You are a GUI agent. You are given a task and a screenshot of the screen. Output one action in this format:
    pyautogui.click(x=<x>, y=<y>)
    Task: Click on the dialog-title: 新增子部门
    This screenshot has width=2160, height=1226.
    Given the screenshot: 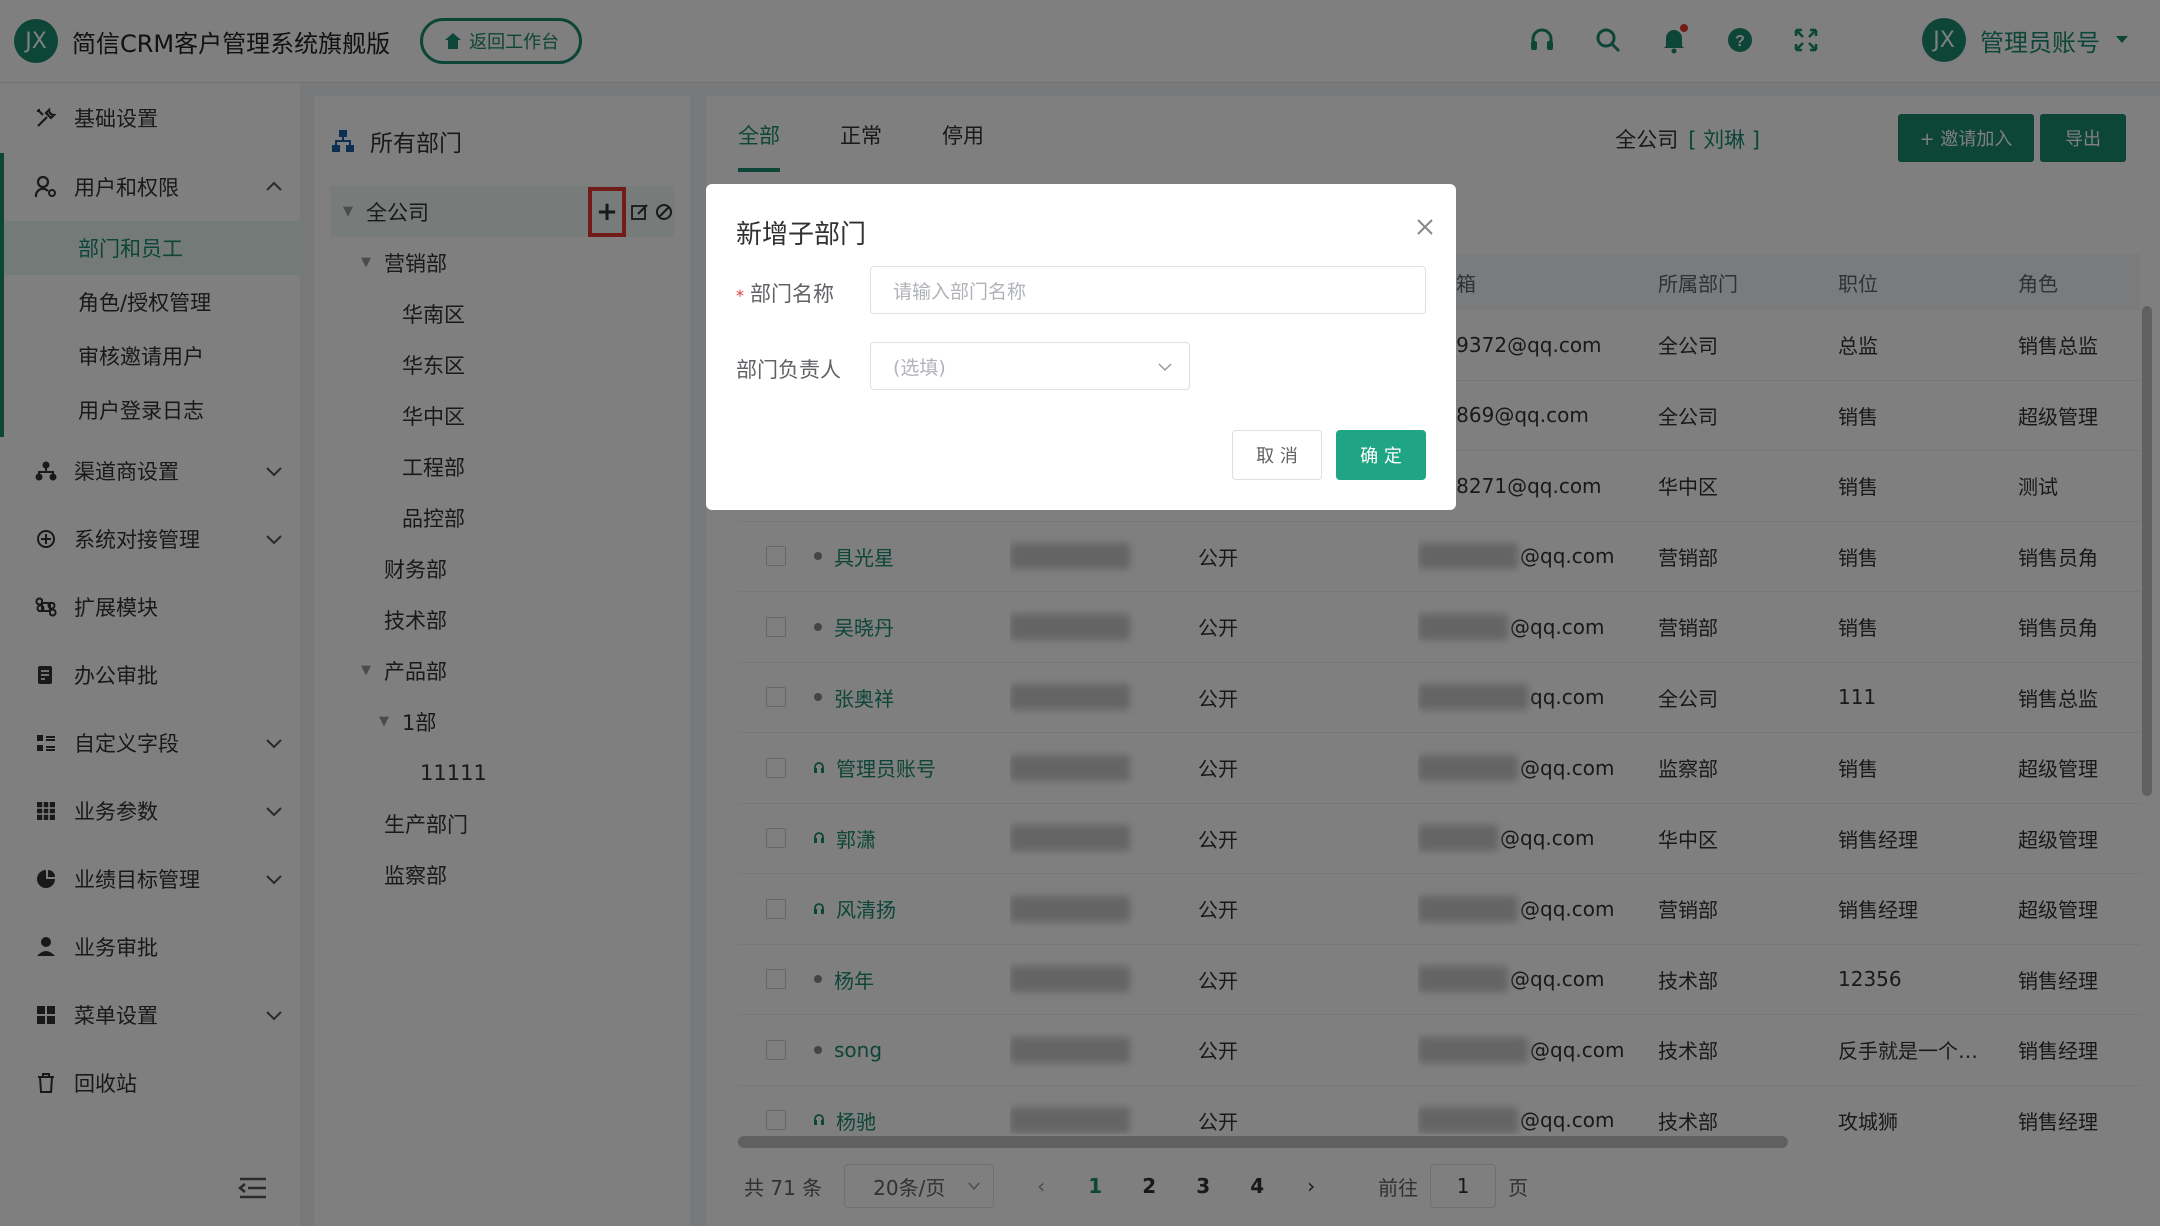 What is the action you would take?
    pyautogui.click(x=801, y=235)
    